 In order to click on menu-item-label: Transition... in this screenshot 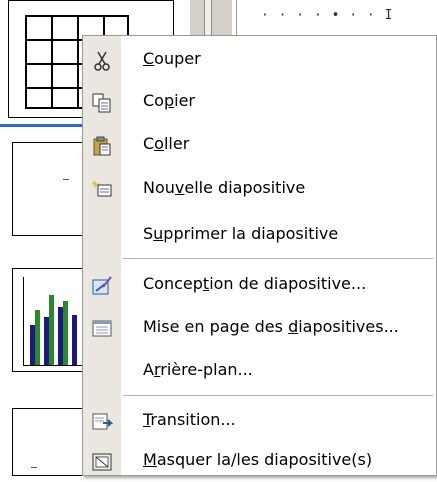, I will do `click(189, 419)`.